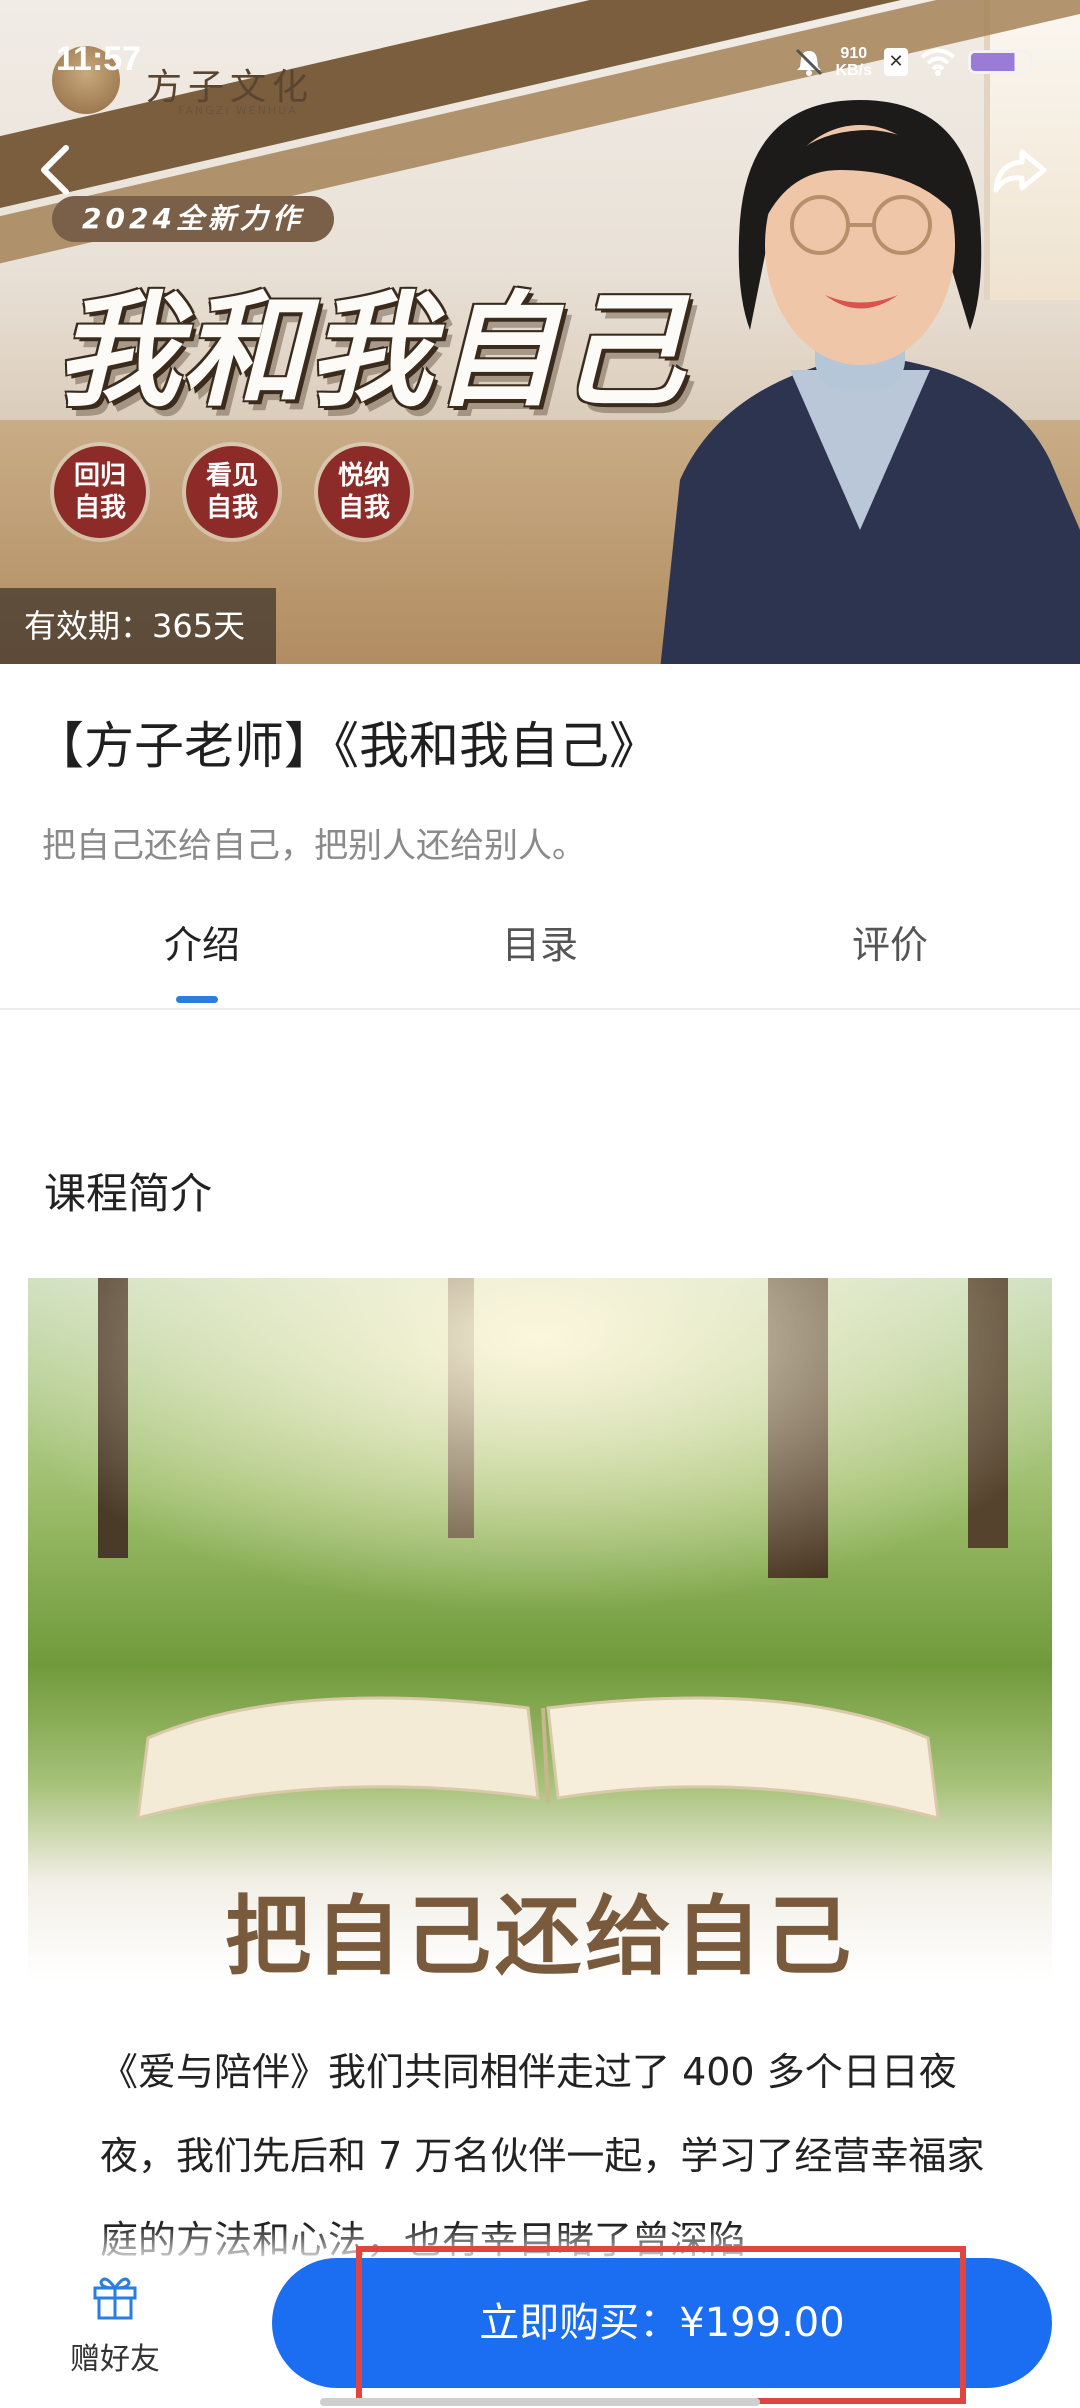 Image resolution: width=1080 pixels, height=2408 pixels. I want to click on tag-accept-self: 悦纳 自我, so click(364, 492).